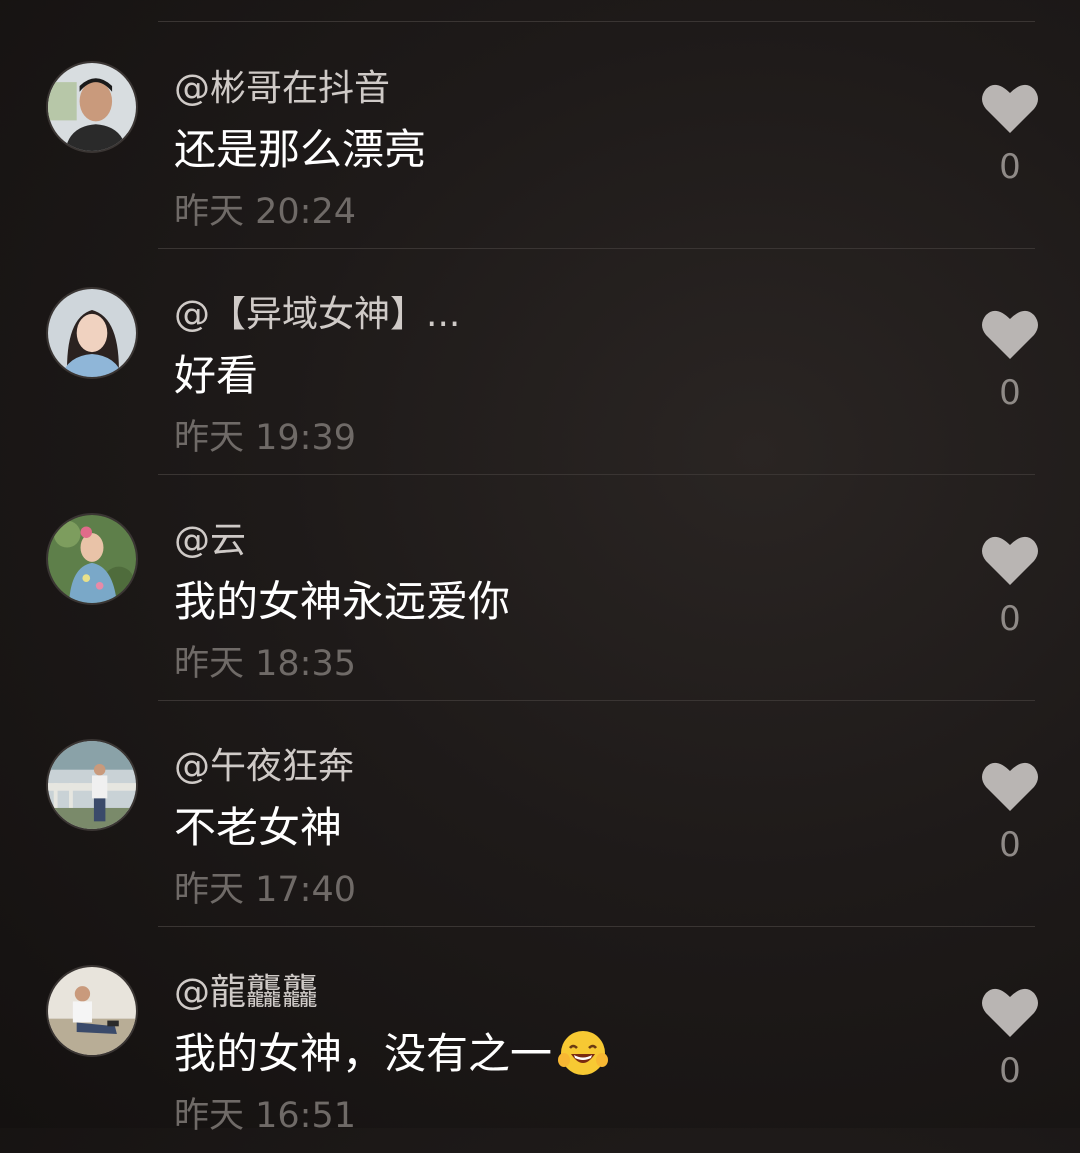 Image resolution: width=1080 pixels, height=1153 pixels. Describe the element at coordinates (596, 21) in the screenshot. I see `top-divider` at that location.